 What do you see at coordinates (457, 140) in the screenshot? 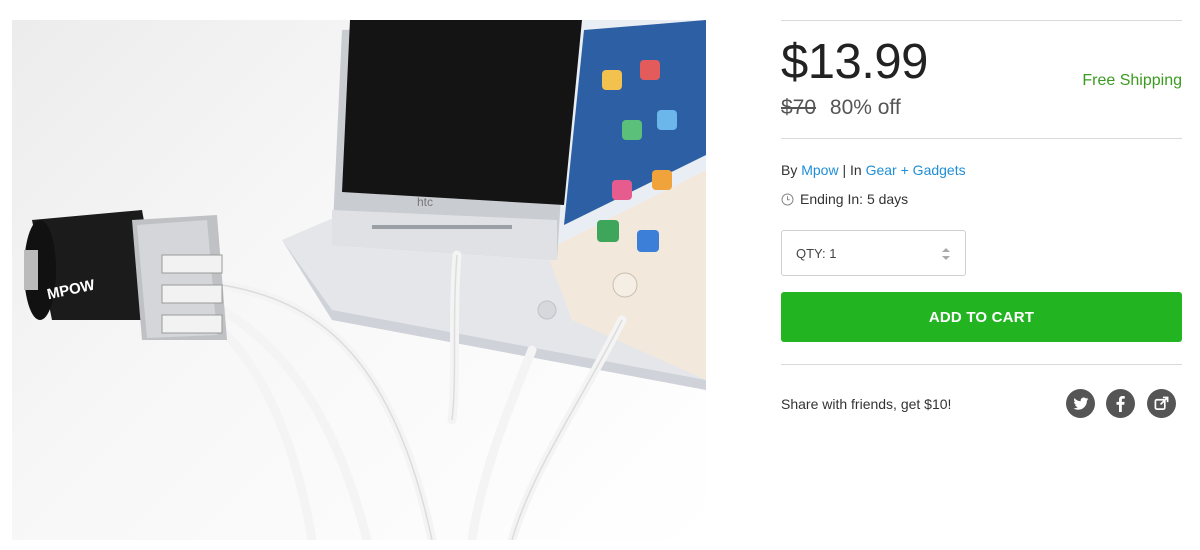
I see `htc-phone: htc` at bounding box center [457, 140].